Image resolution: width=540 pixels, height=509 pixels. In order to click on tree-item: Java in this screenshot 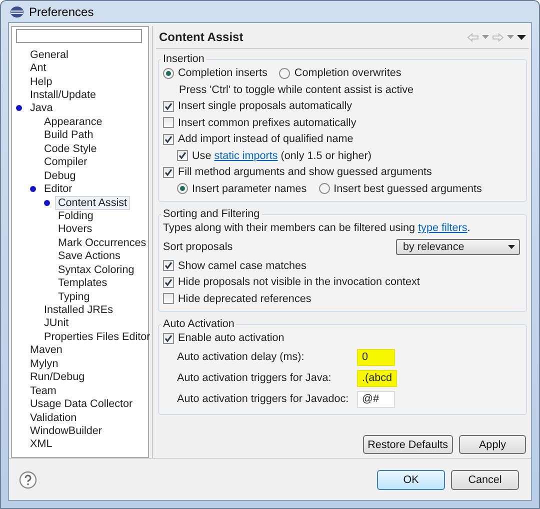, I will do `click(41, 108)`.